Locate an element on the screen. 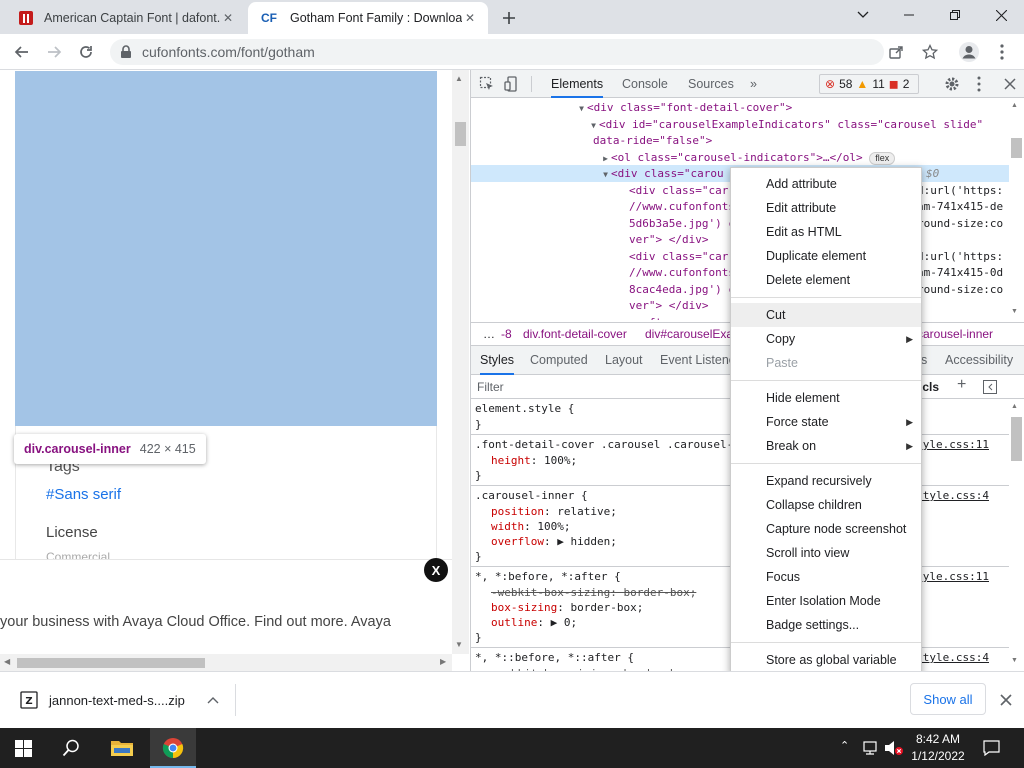 The height and width of the screenshot is (768, 1024). menu-item-capture-node-screenshot: Capture node screenshot is located at coordinates (826, 529).